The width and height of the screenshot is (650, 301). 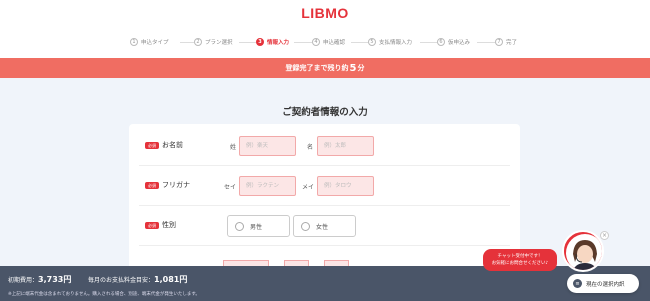 What do you see at coordinates (278, 43) in the screenshot?
I see `step-label: 情報入力` at bounding box center [278, 43].